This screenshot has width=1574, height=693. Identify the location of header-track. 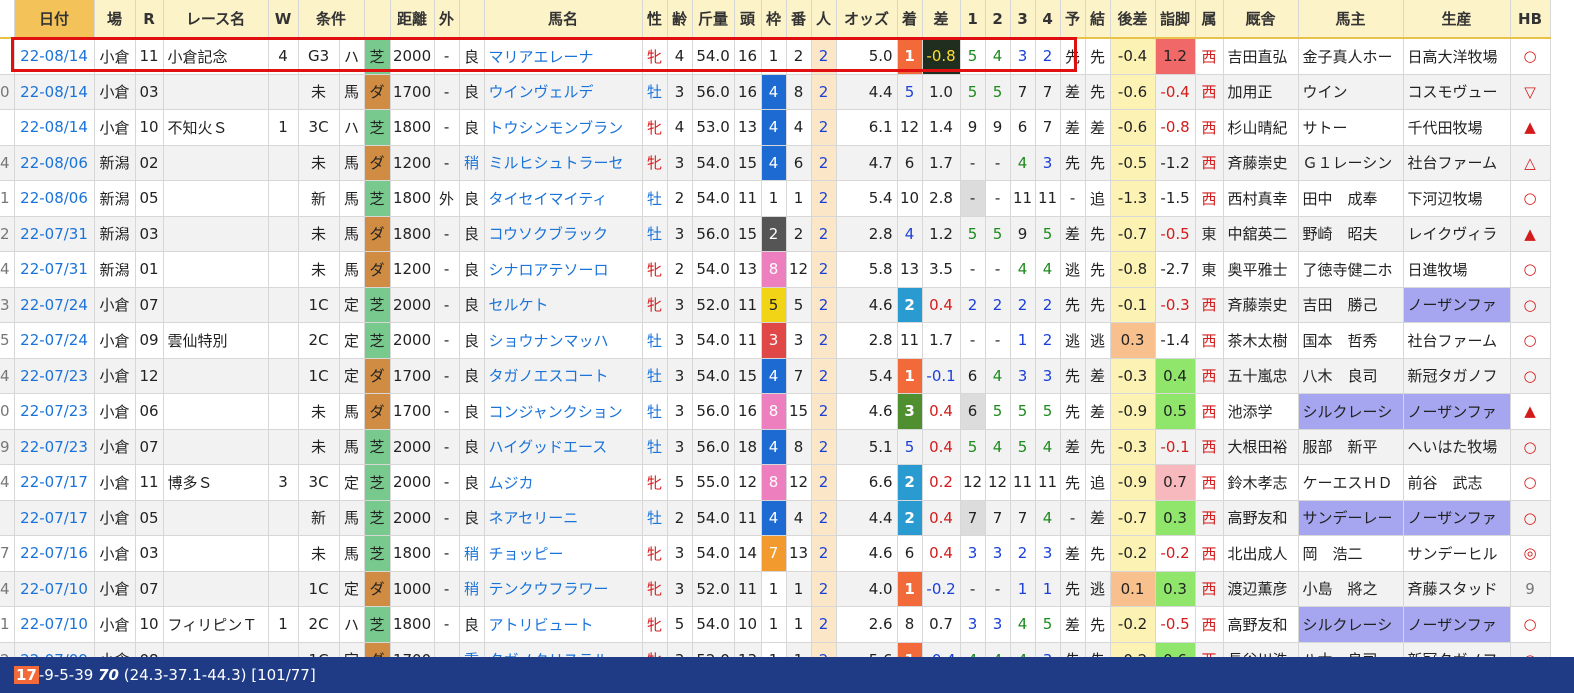
(472, 19).